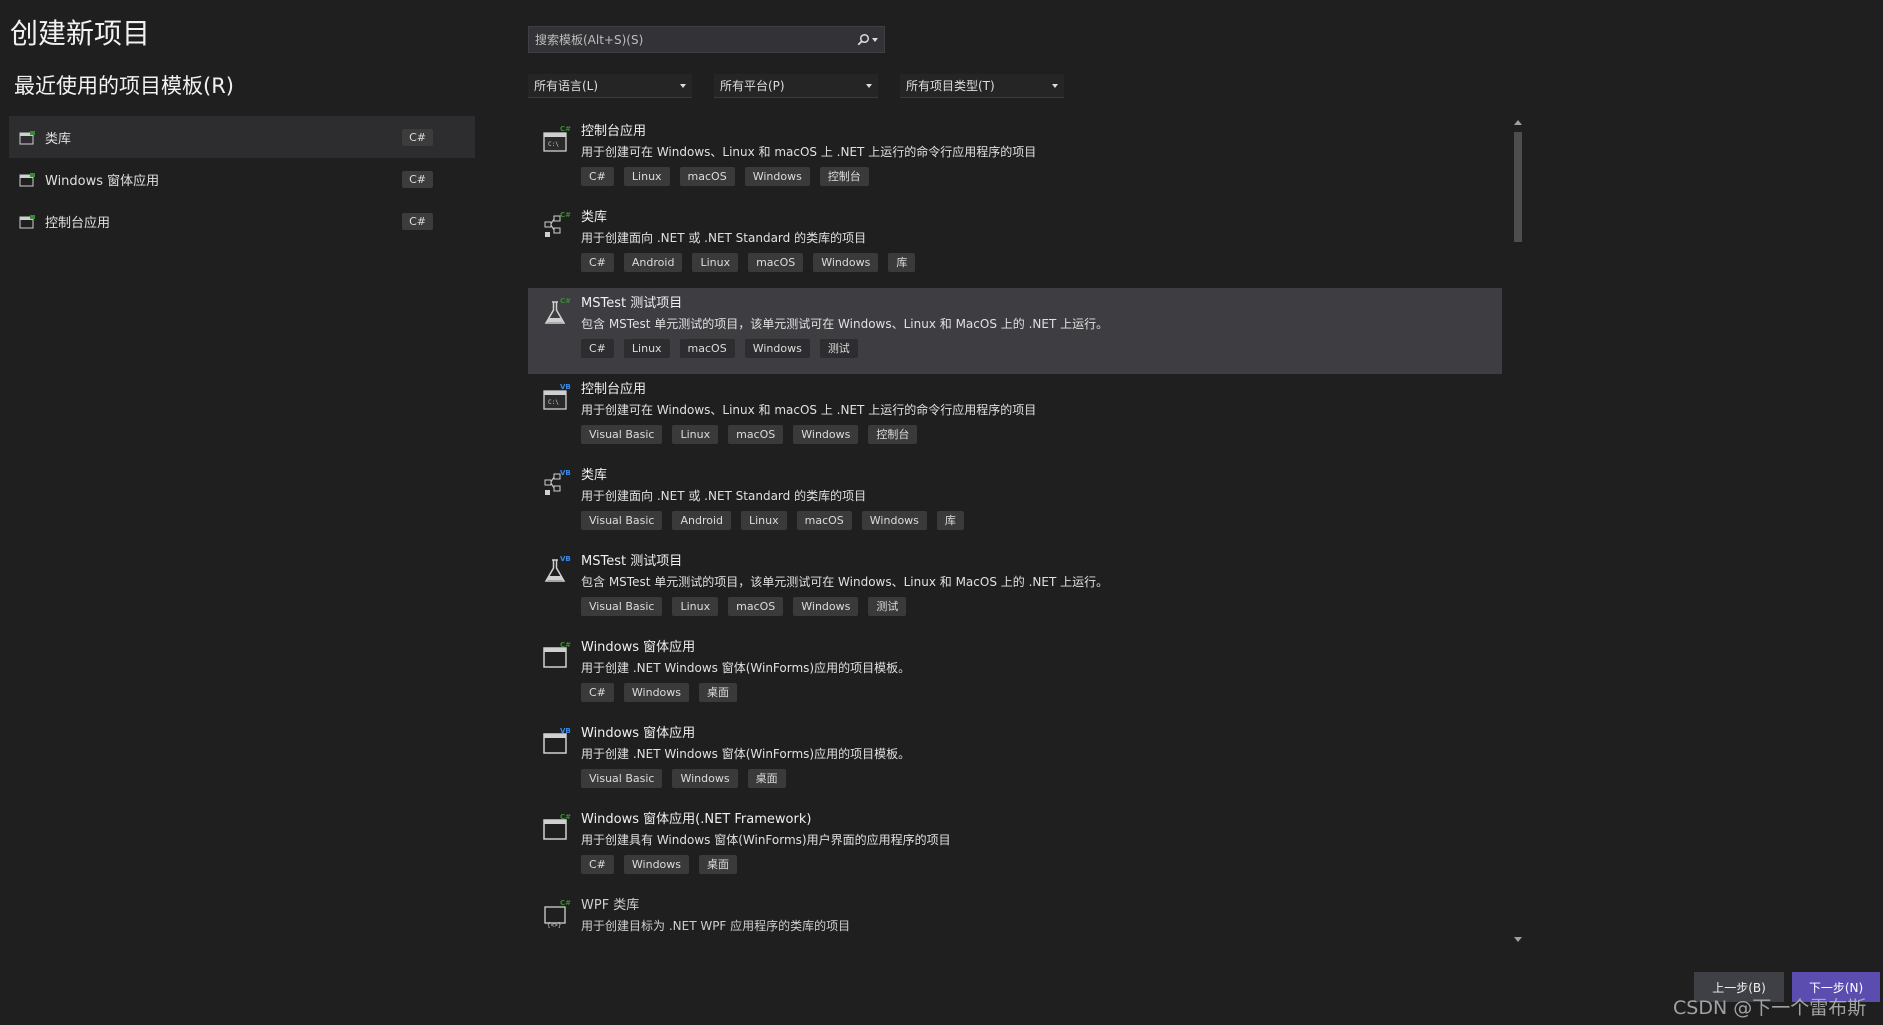 This screenshot has height=1025, width=1883. I want to click on console-app-icon: C:\ VB, so click(557, 397).